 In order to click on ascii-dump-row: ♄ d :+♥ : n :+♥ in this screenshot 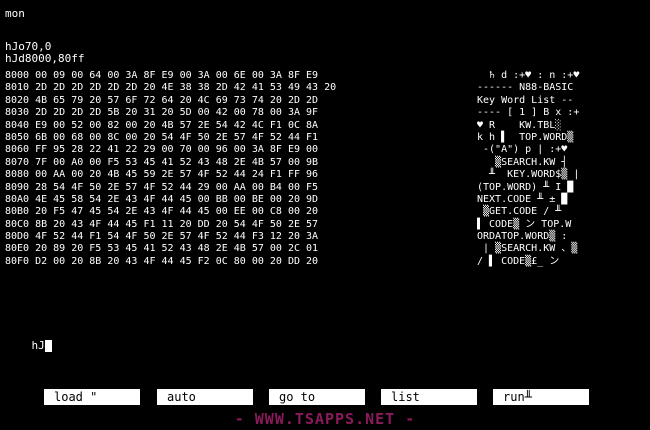, I will do `click(528, 75)`.